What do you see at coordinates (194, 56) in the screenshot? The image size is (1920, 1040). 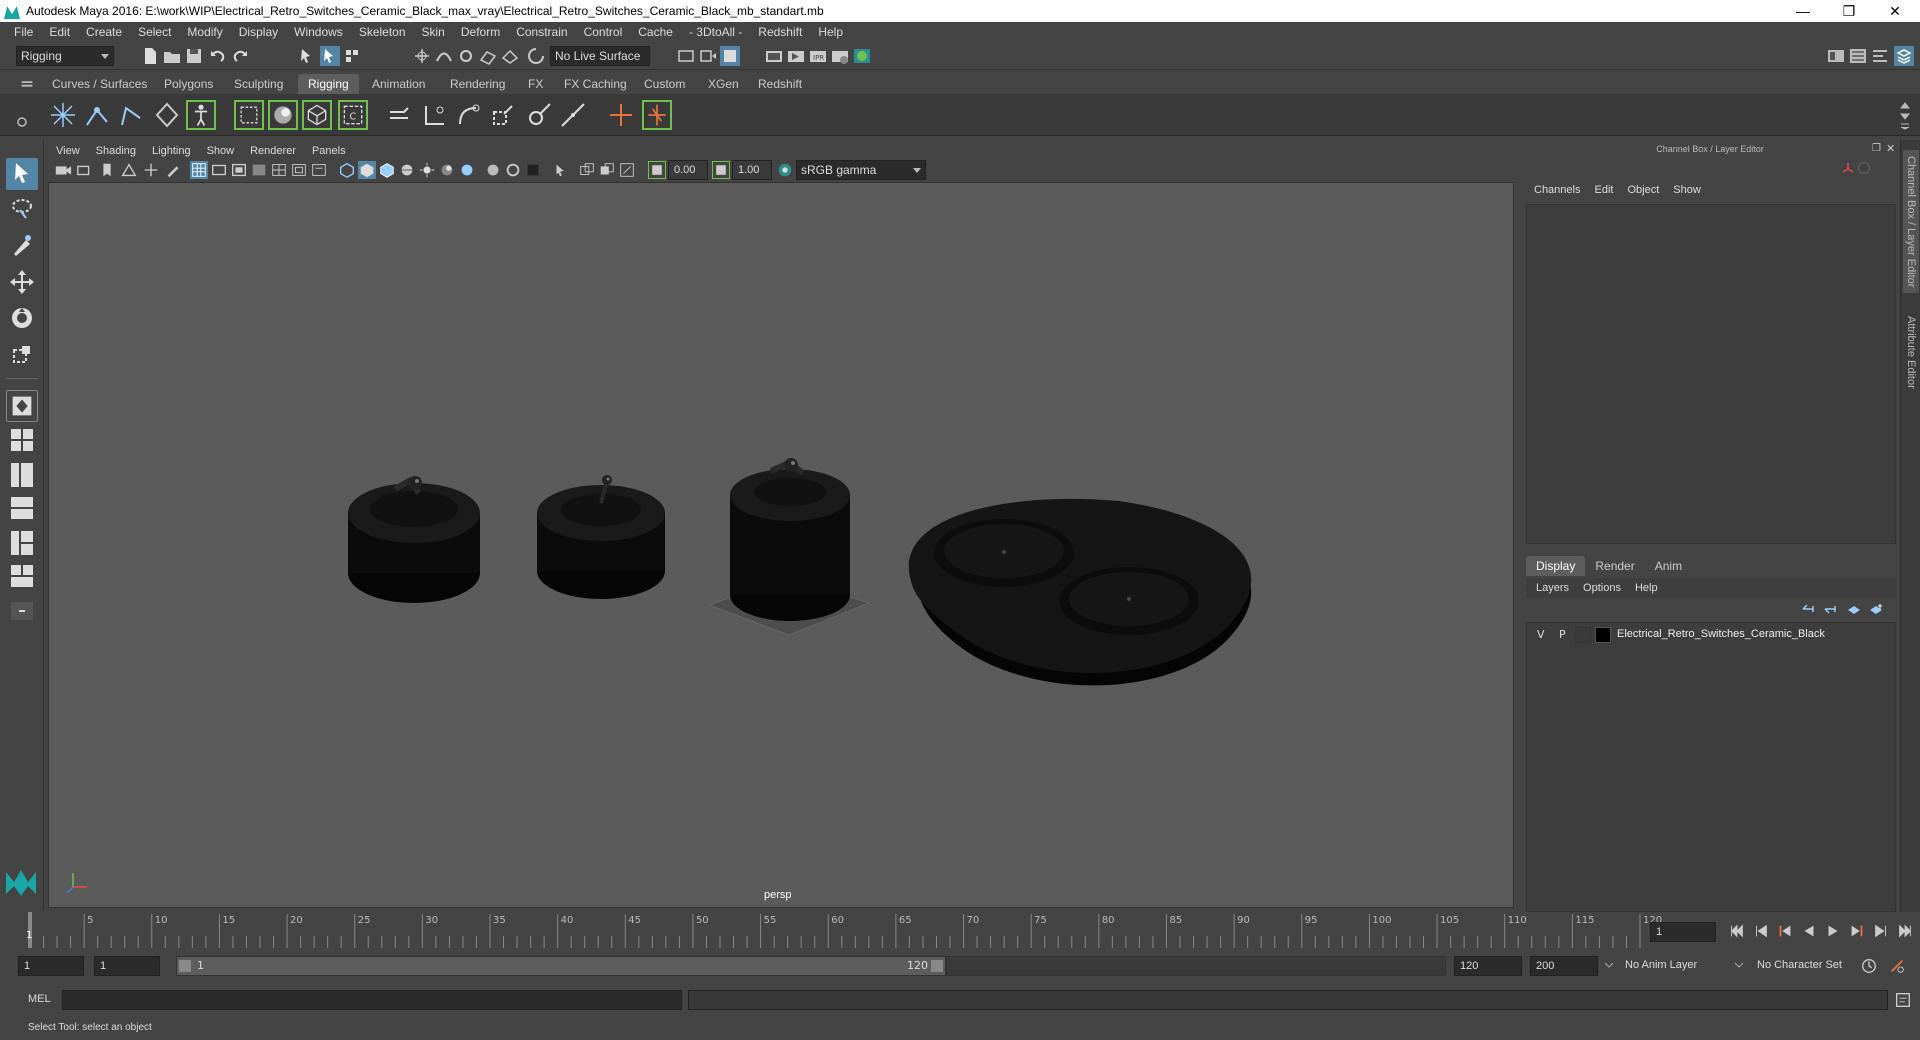 I see `save-scene-icon` at bounding box center [194, 56].